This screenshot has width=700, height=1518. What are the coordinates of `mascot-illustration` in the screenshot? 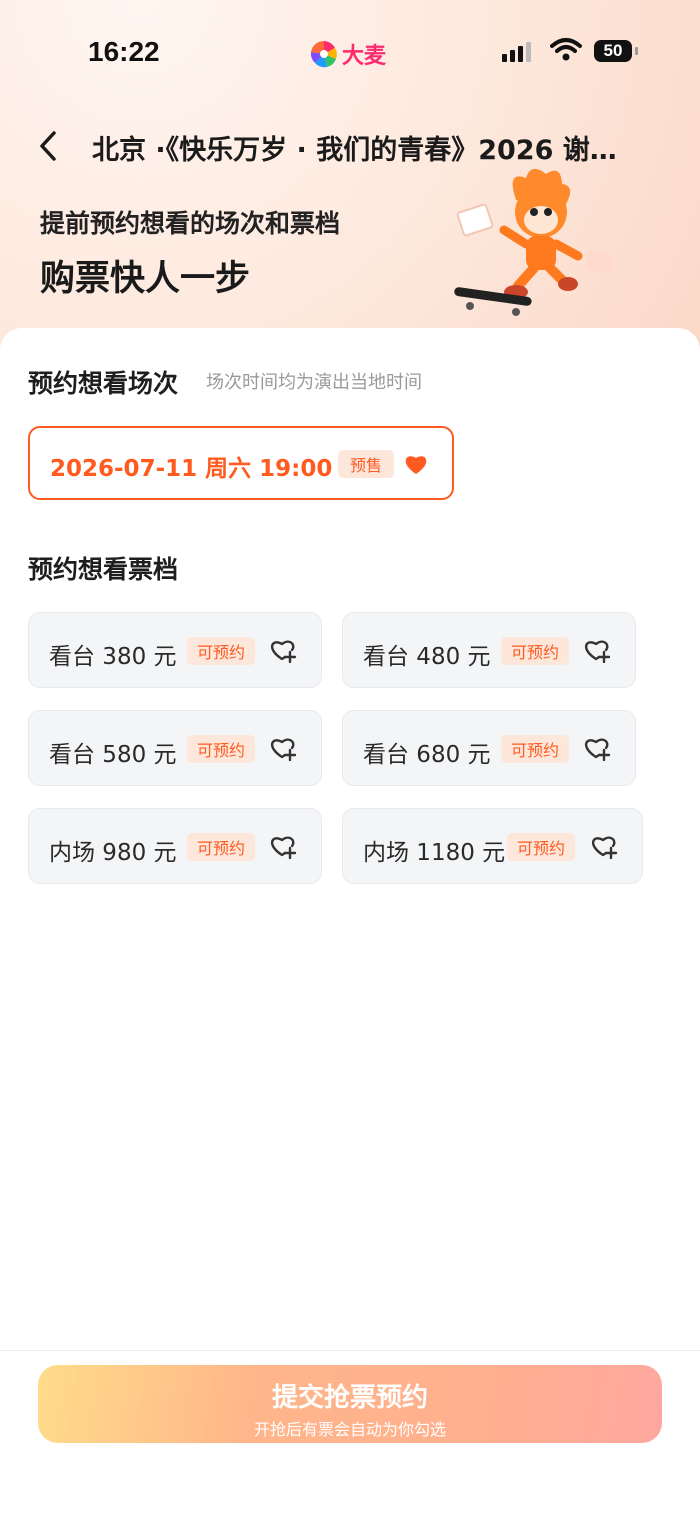 It's located at (534, 242).